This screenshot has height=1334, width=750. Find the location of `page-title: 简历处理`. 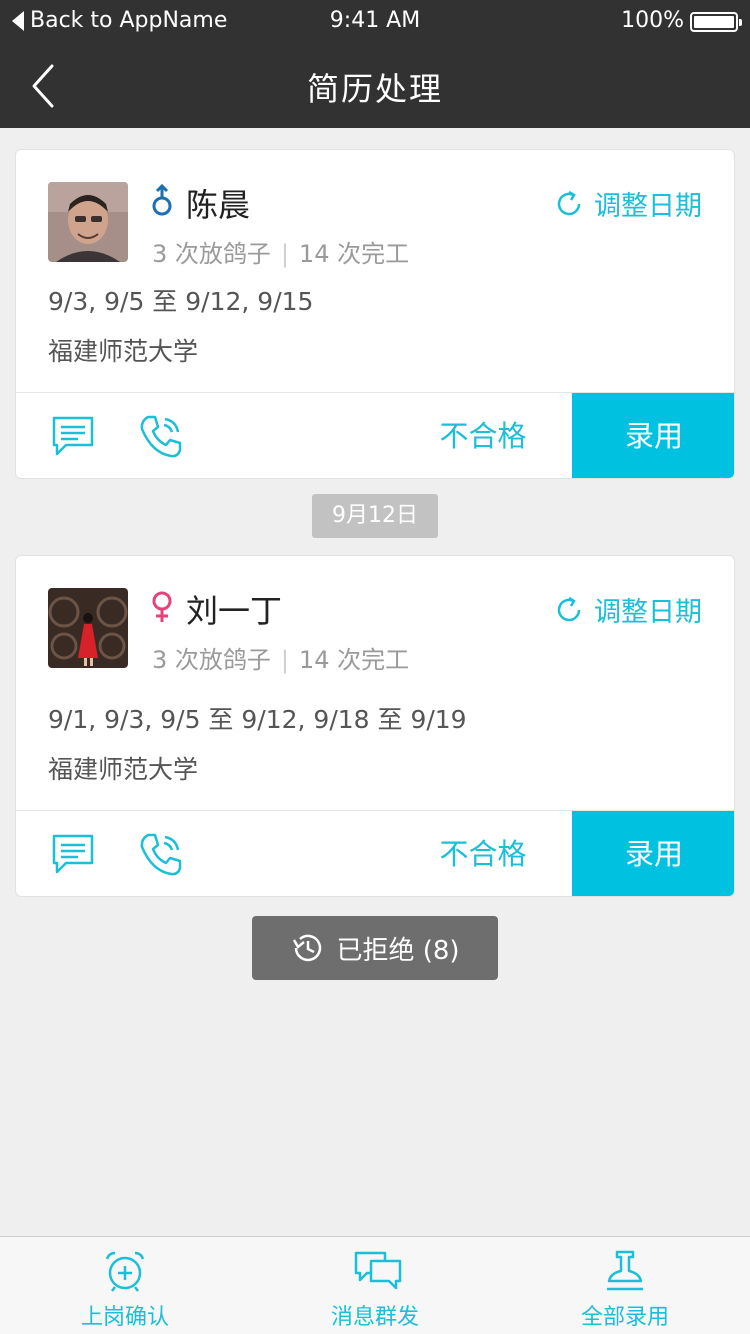

page-title: 简历处理 is located at coordinates (374, 89).